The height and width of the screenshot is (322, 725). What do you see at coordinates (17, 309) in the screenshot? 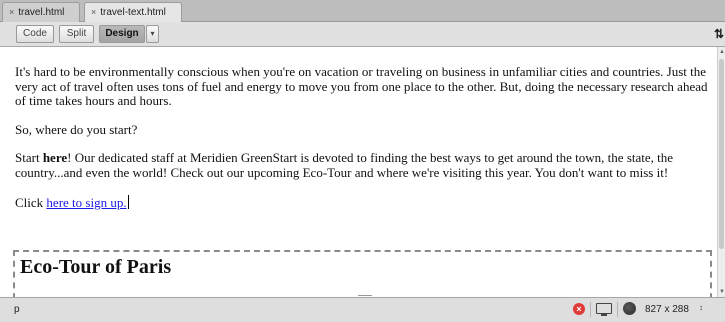
I see `tag-selector-p: p` at bounding box center [17, 309].